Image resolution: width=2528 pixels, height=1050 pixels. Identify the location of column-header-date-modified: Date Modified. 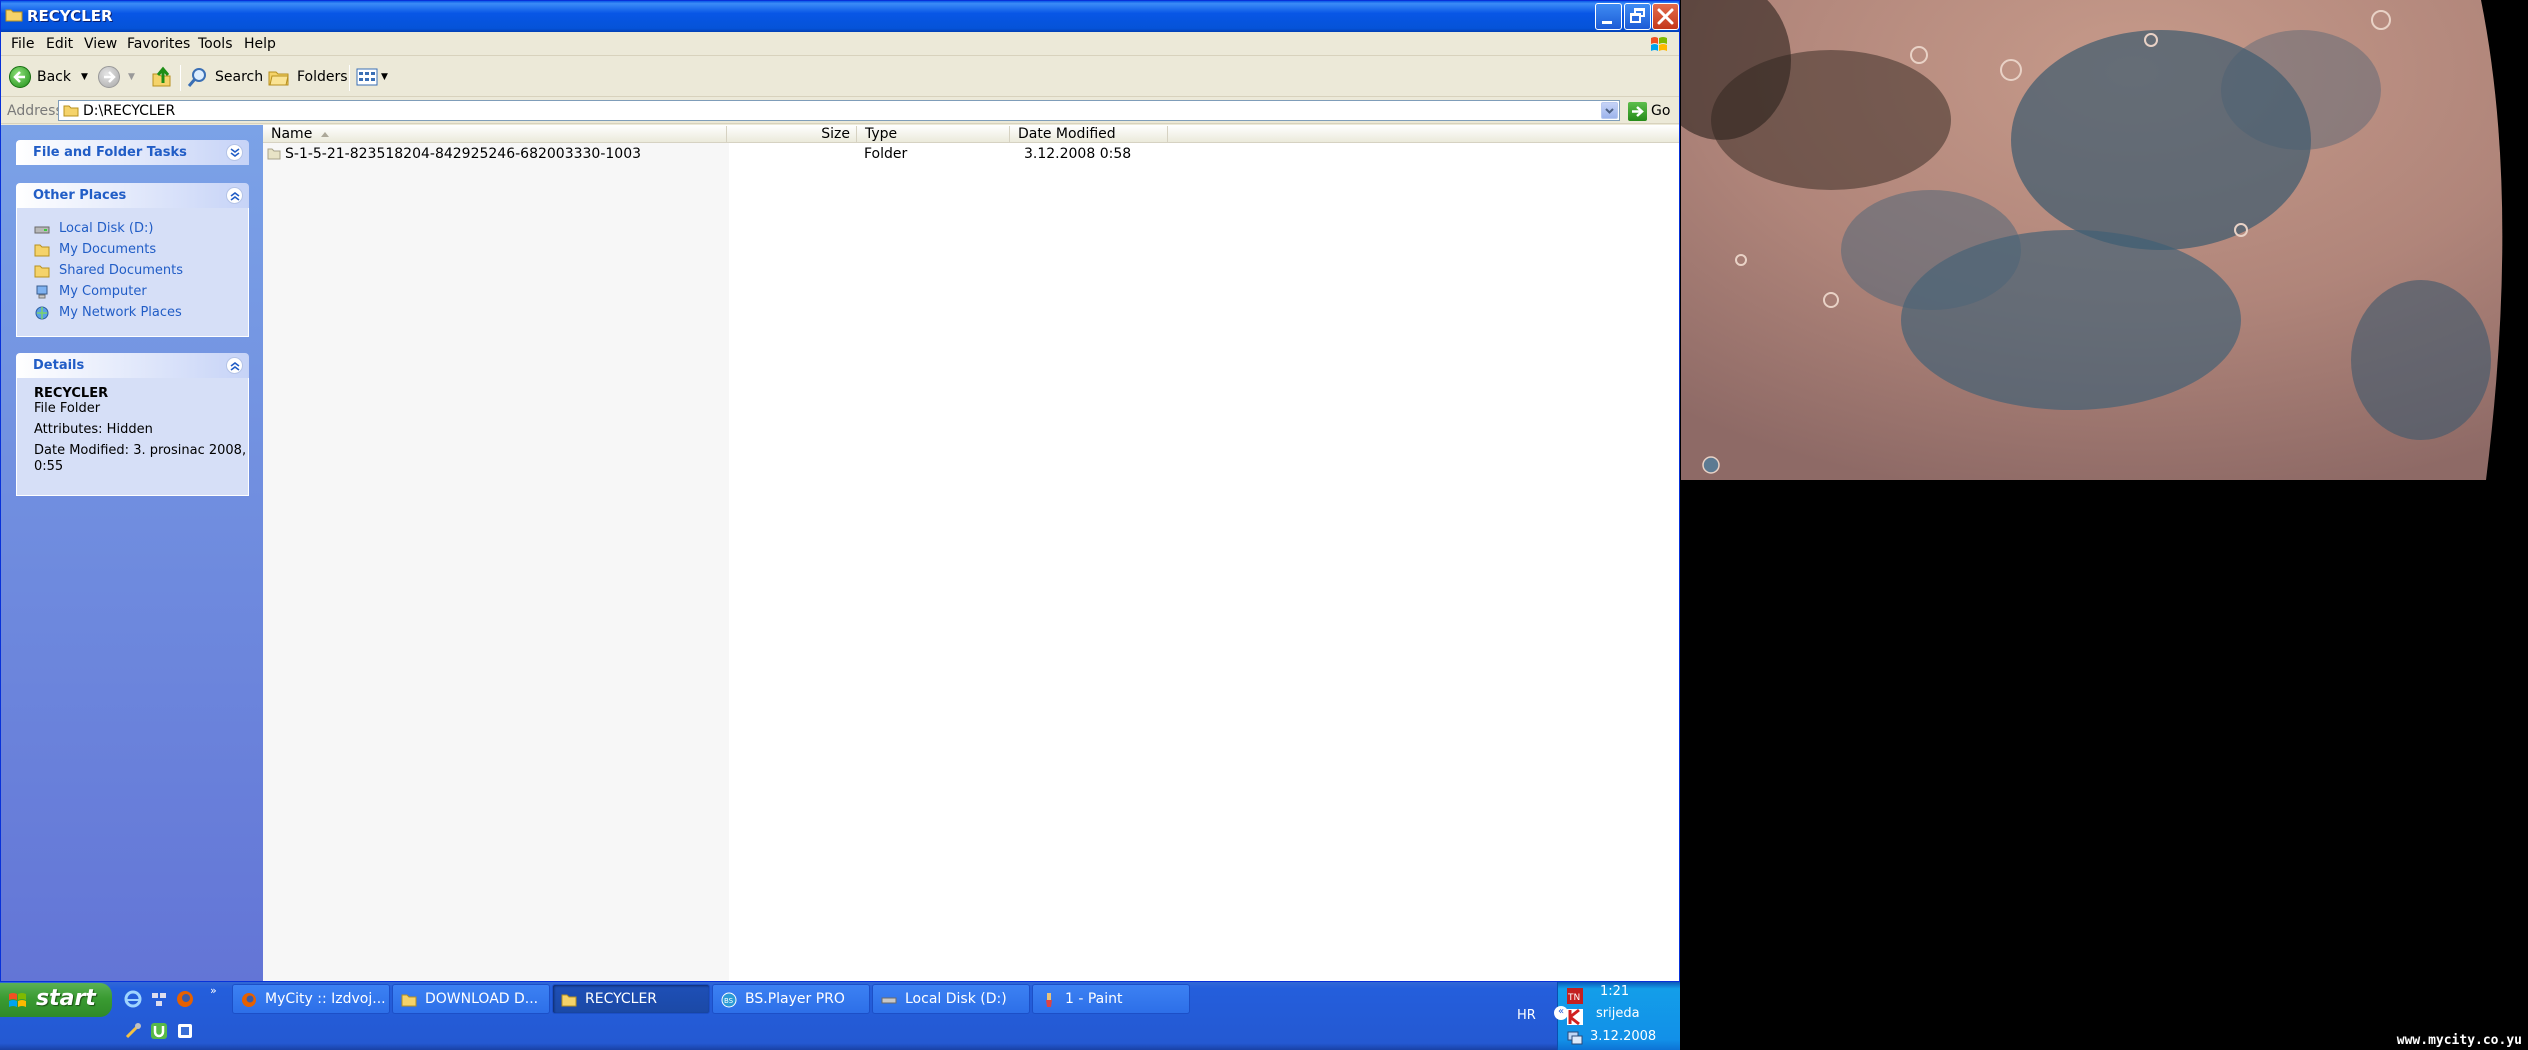
(1089, 134).